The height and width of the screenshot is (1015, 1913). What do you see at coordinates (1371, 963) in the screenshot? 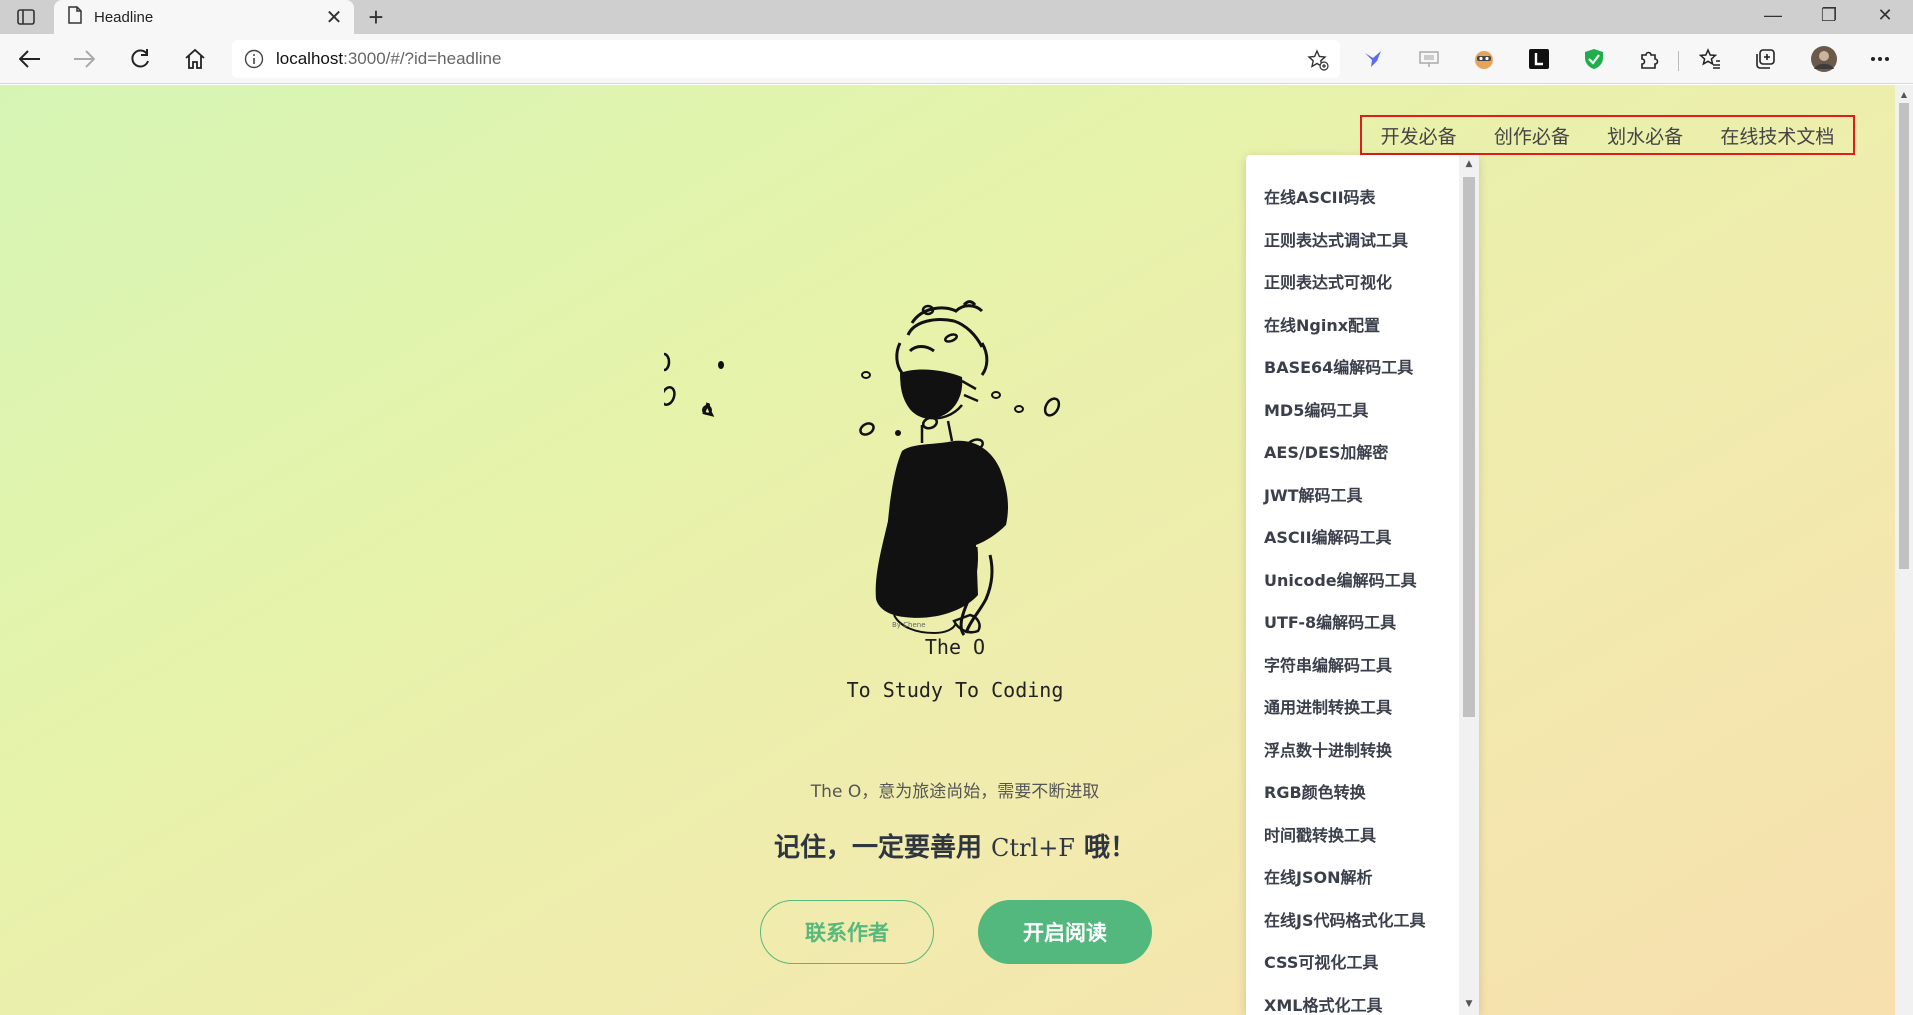
I see `dropdown-item: CSS可视化工具` at bounding box center [1371, 963].